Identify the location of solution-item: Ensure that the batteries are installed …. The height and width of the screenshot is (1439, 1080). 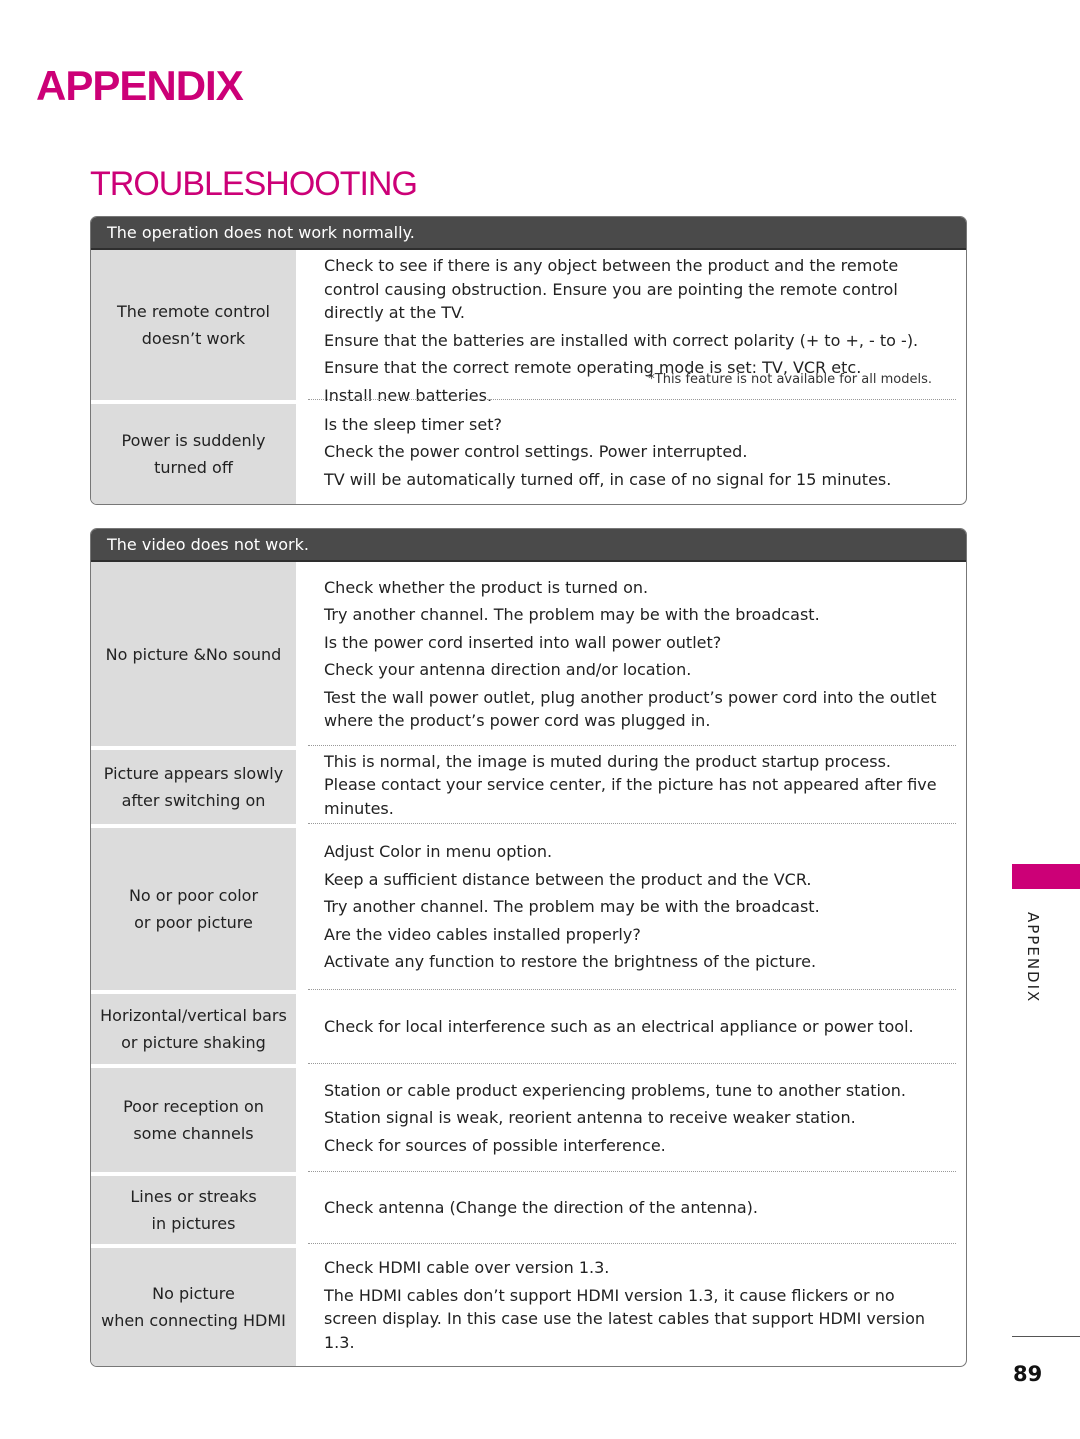
(621, 340).